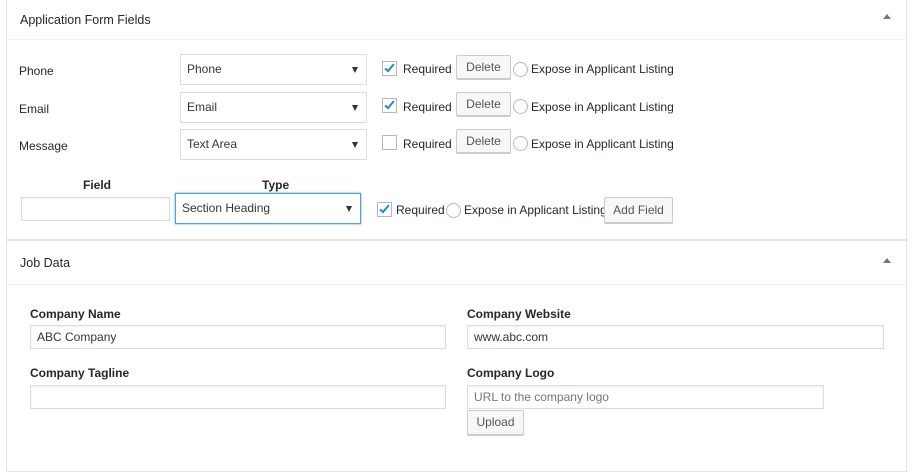 The width and height of the screenshot is (920, 476). Describe the element at coordinates (34, 109) in the screenshot. I see `field-name-email: Email` at that location.